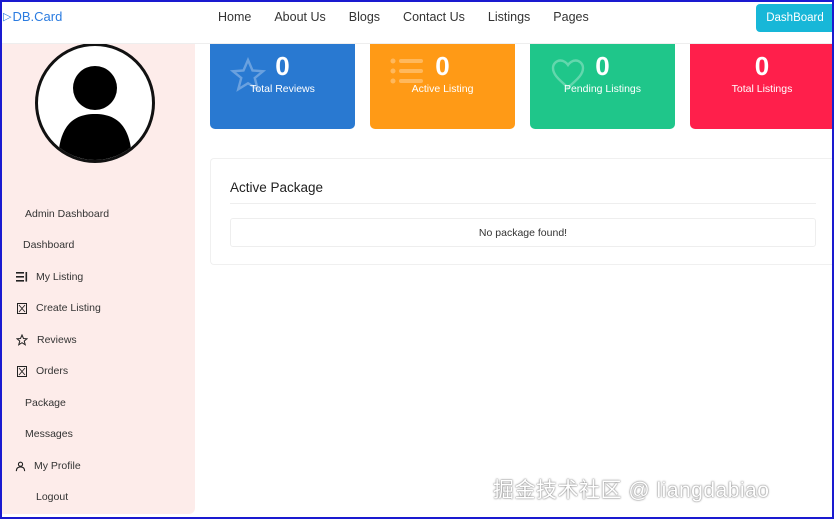 This screenshot has height=519, width=834. I want to click on sidebar-item-label: Orders, so click(52, 371).